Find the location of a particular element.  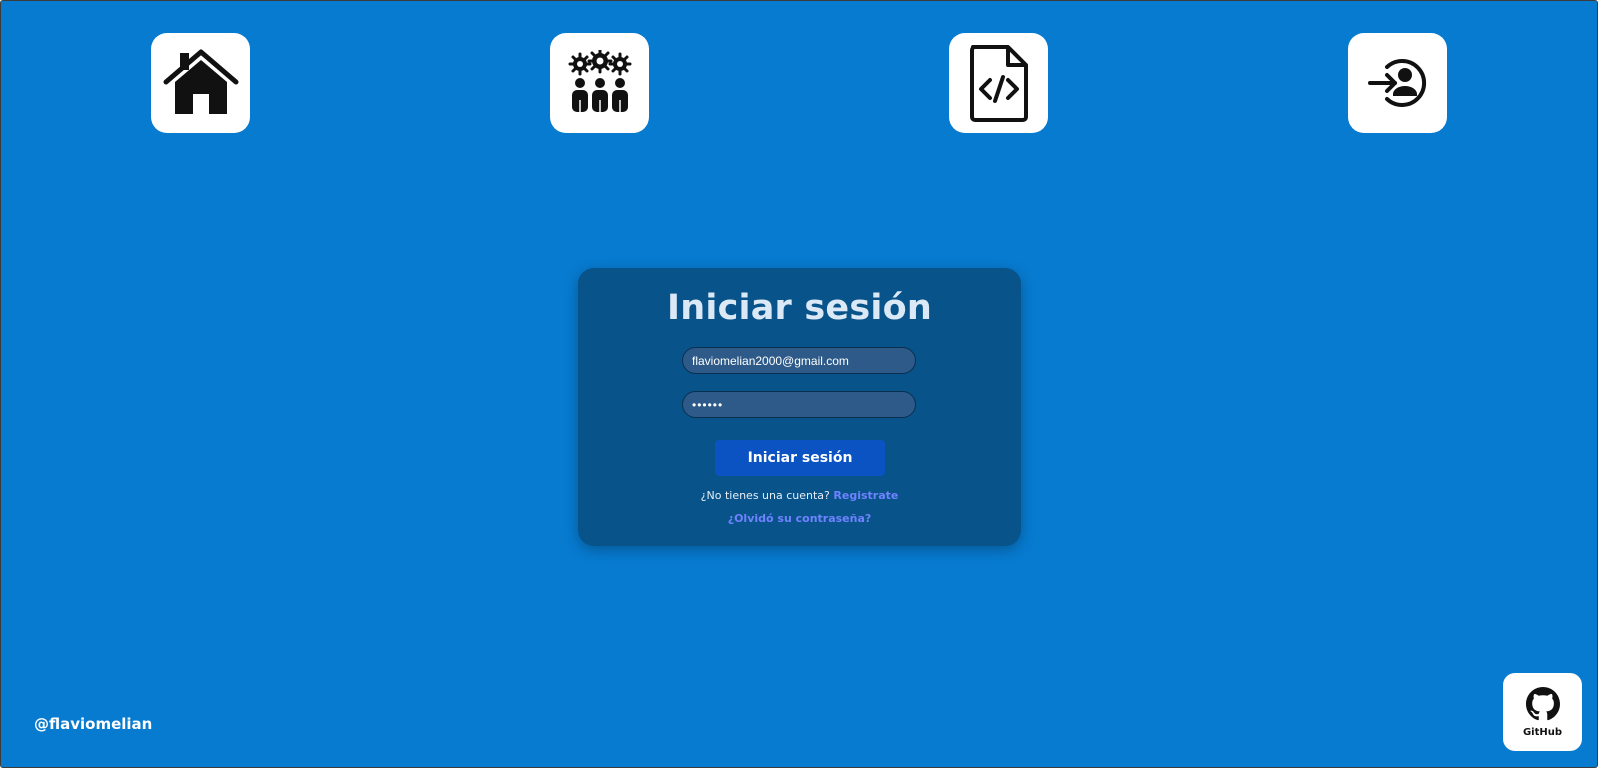

home-icon is located at coordinates (201, 83).